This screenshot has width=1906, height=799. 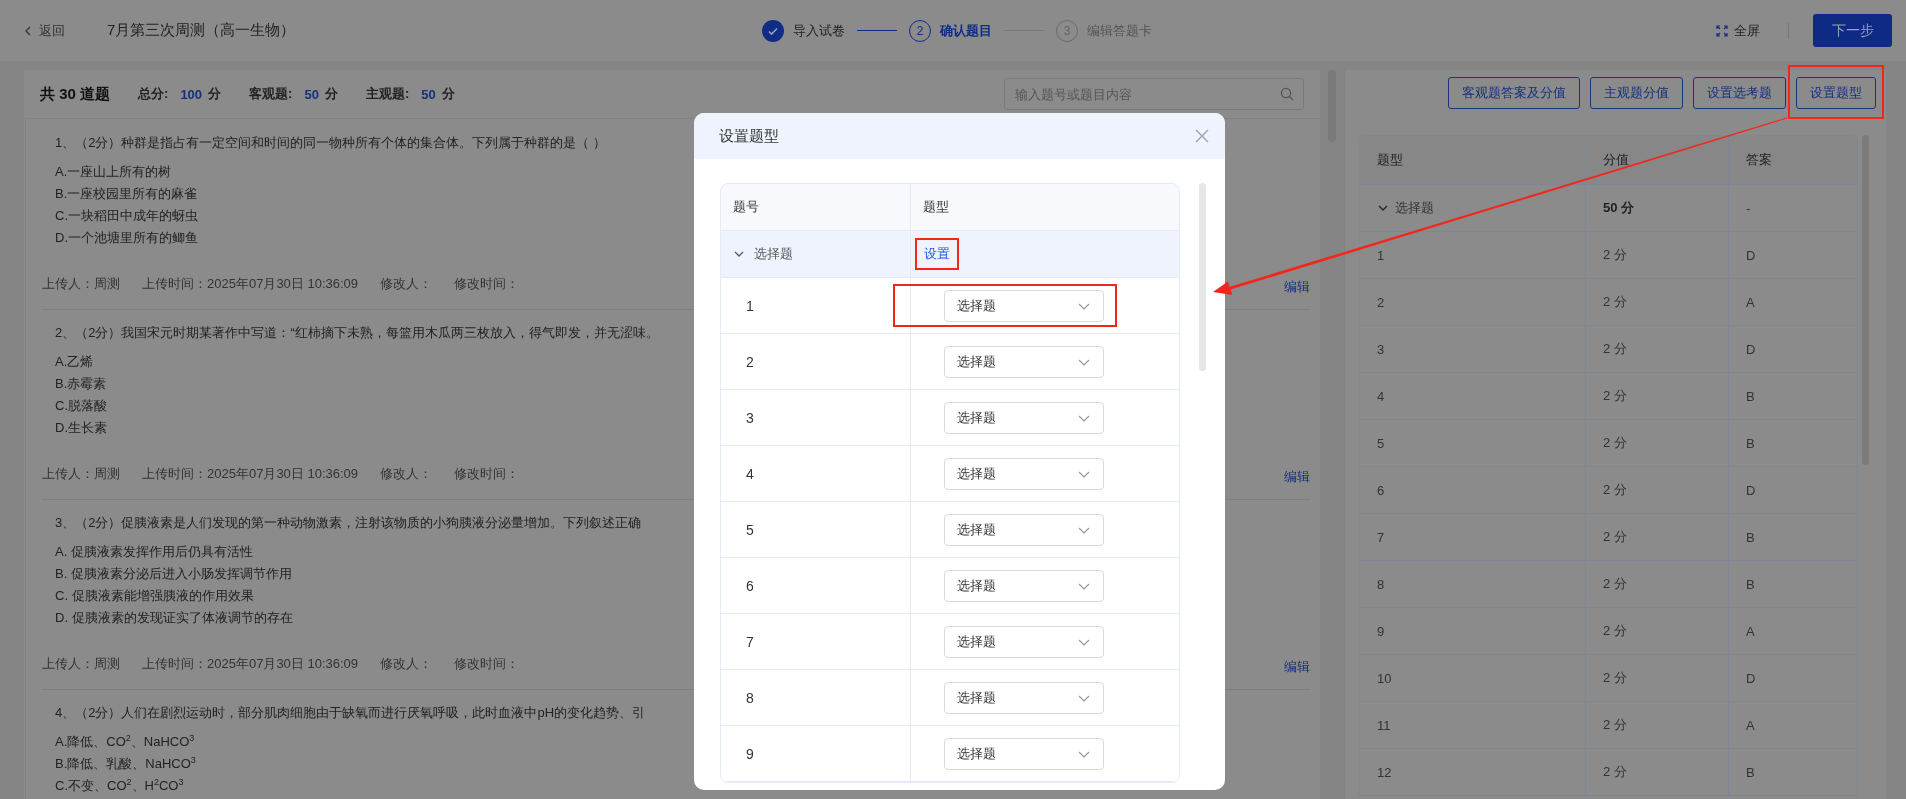 What do you see at coordinates (153, 94) in the screenshot?
I see `score-label: 总分:` at bounding box center [153, 94].